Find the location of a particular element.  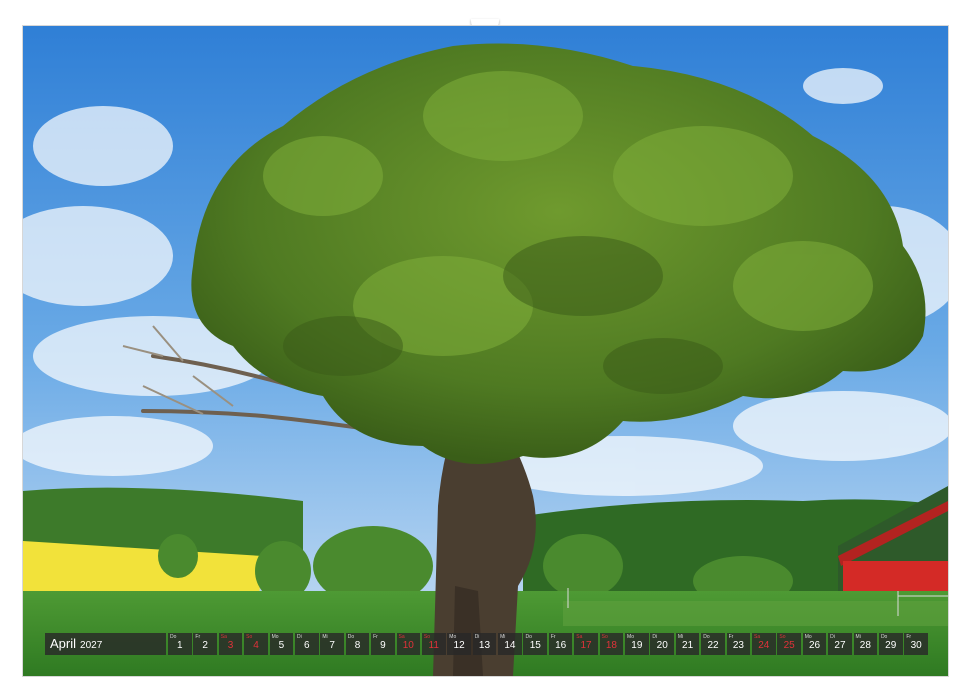

day-cell: Do 22 is located at coordinates (713, 644).